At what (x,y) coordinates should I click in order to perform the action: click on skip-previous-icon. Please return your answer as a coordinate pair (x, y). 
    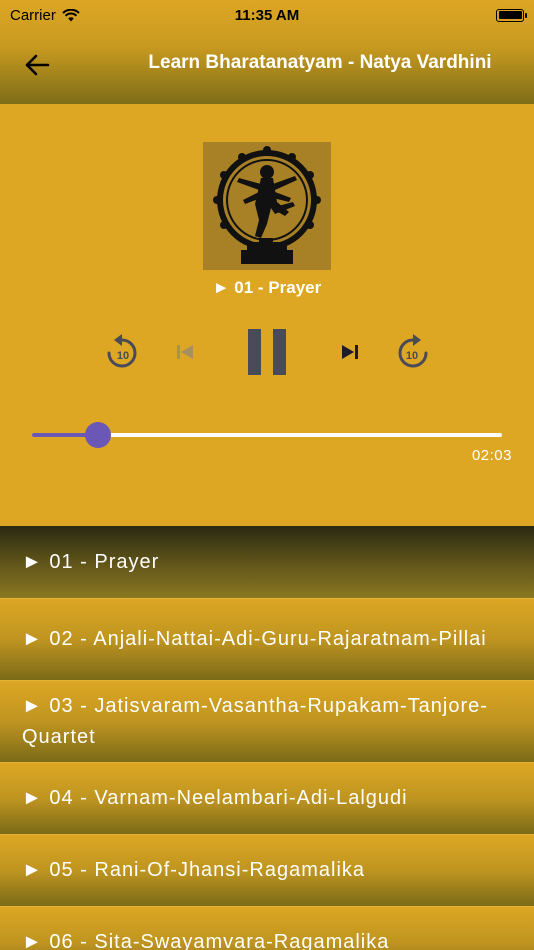
    Looking at the image, I should click on (185, 352).